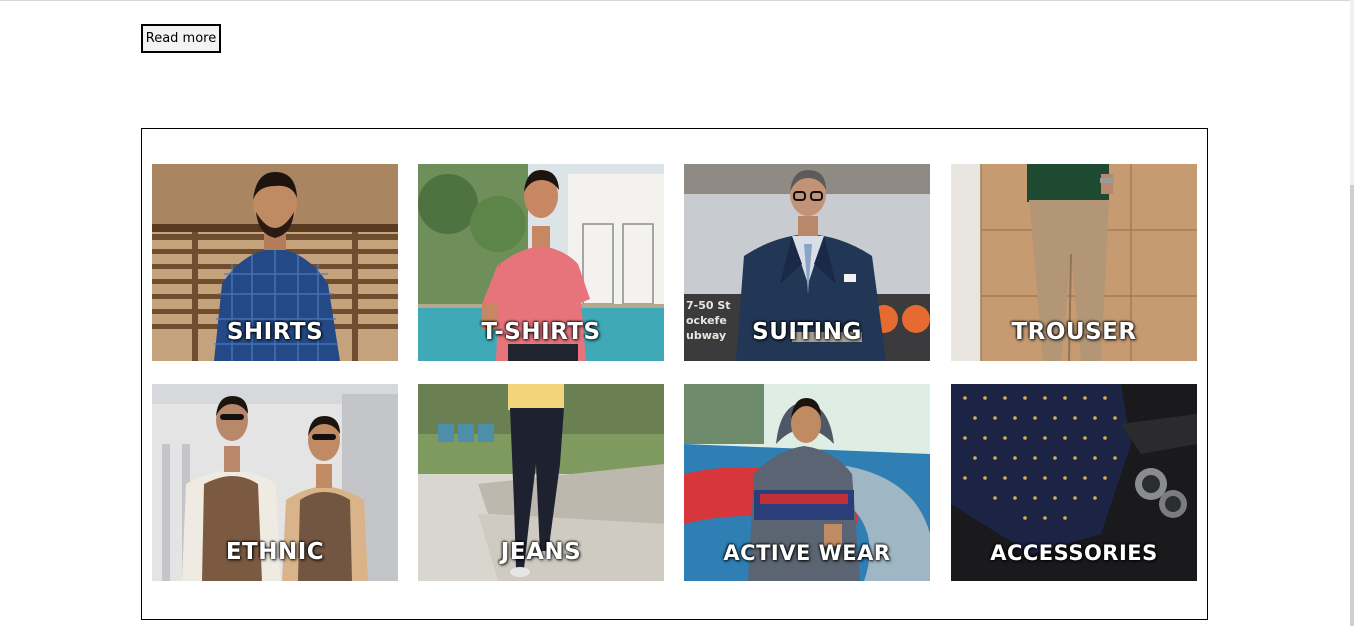 This screenshot has height=626, width=1354. Describe the element at coordinates (1074, 482) in the screenshot. I see `category-tile-accessories: ACCESSORIES` at that location.